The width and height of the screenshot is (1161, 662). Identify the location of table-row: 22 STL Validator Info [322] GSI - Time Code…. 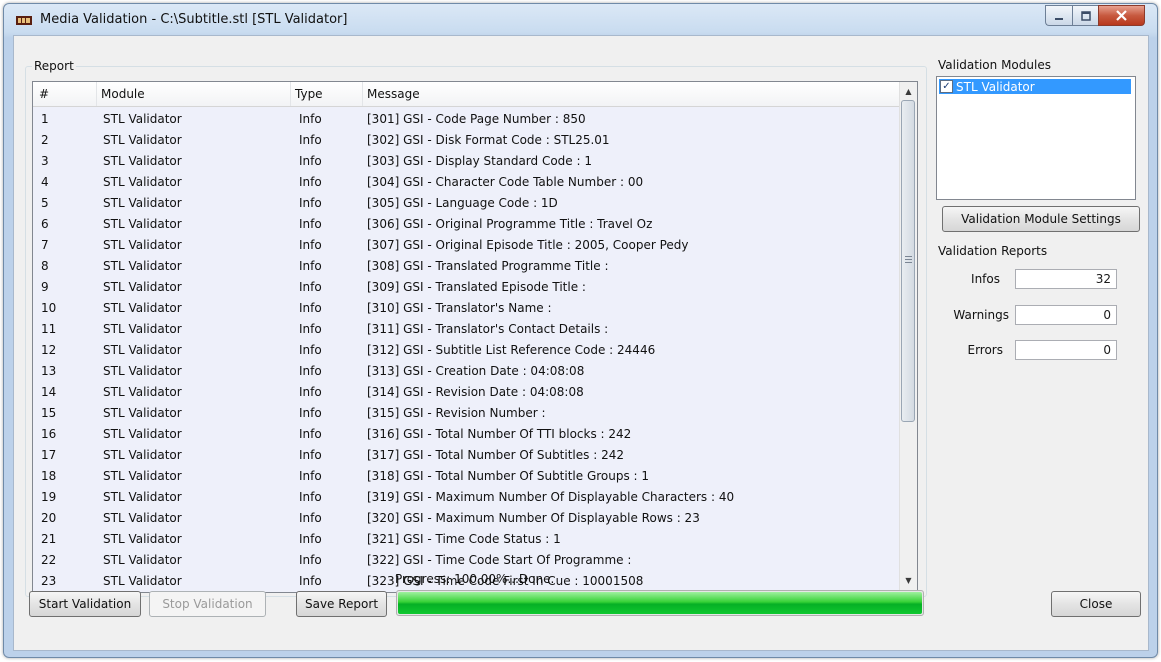
(466, 560).